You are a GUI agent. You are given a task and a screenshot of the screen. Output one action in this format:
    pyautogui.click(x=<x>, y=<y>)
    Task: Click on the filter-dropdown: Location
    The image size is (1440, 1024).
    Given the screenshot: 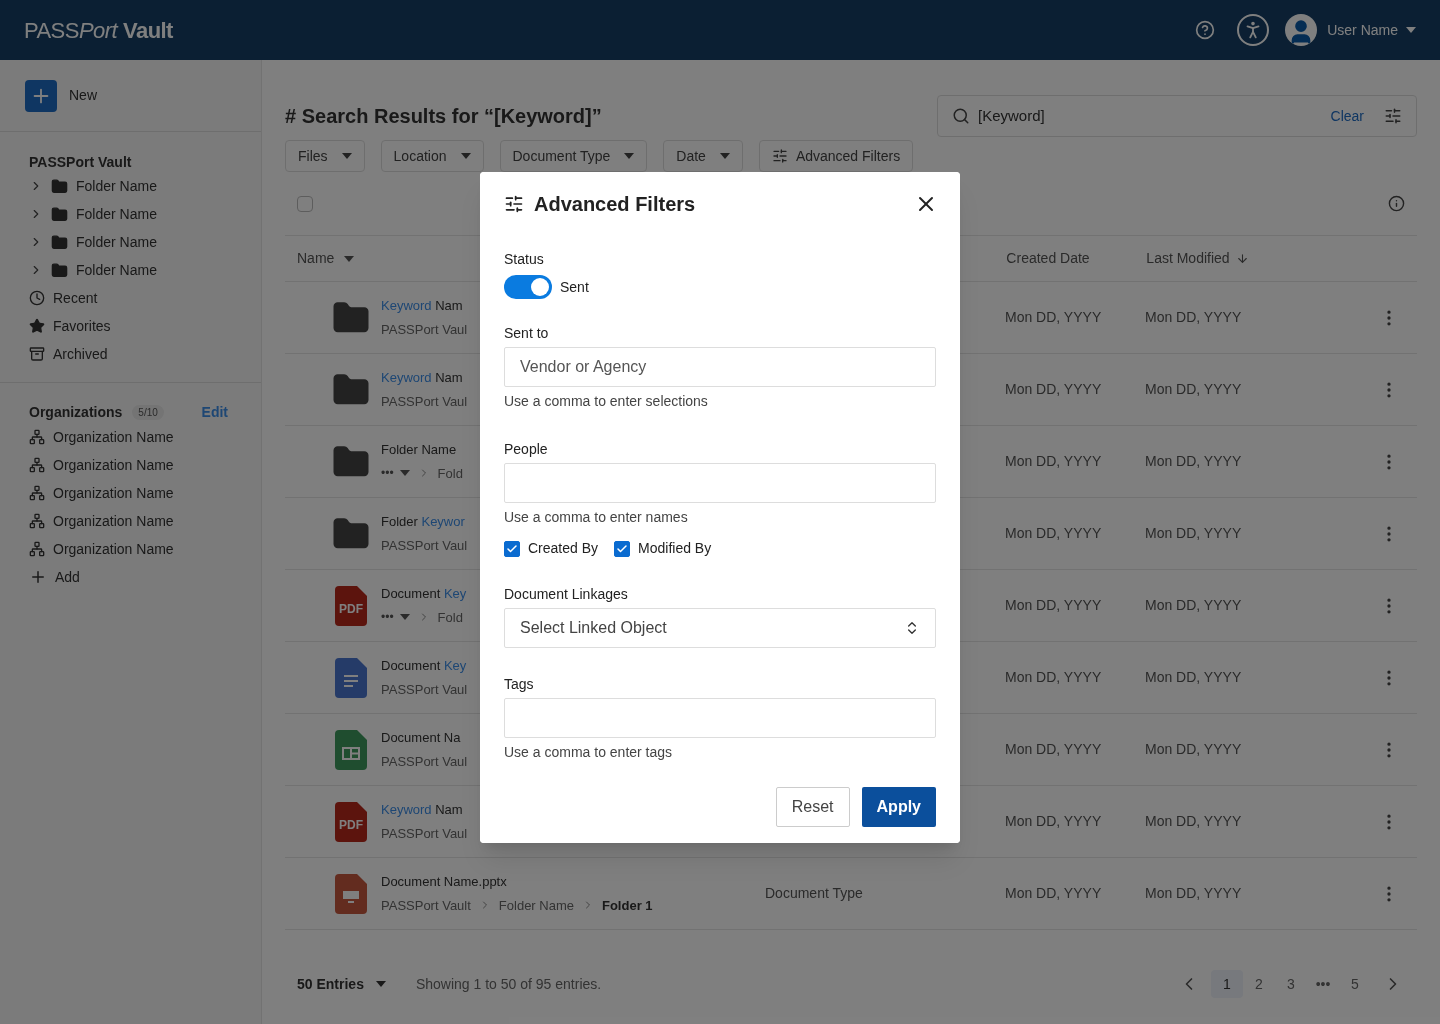 What is the action you would take?
    pyautogui.click(x=432, y=156)
    